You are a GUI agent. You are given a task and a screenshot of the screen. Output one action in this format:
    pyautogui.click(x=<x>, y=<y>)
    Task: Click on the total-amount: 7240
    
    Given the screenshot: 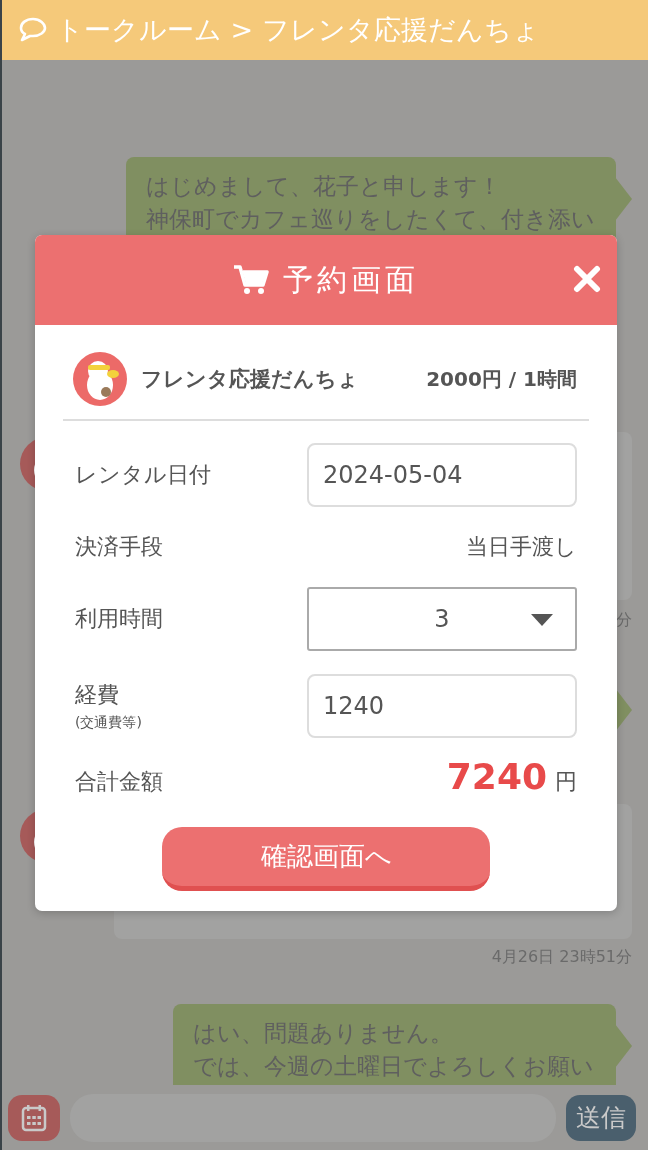 What is the action you would take?
    pyautogui.click(x=496, y=776)
    